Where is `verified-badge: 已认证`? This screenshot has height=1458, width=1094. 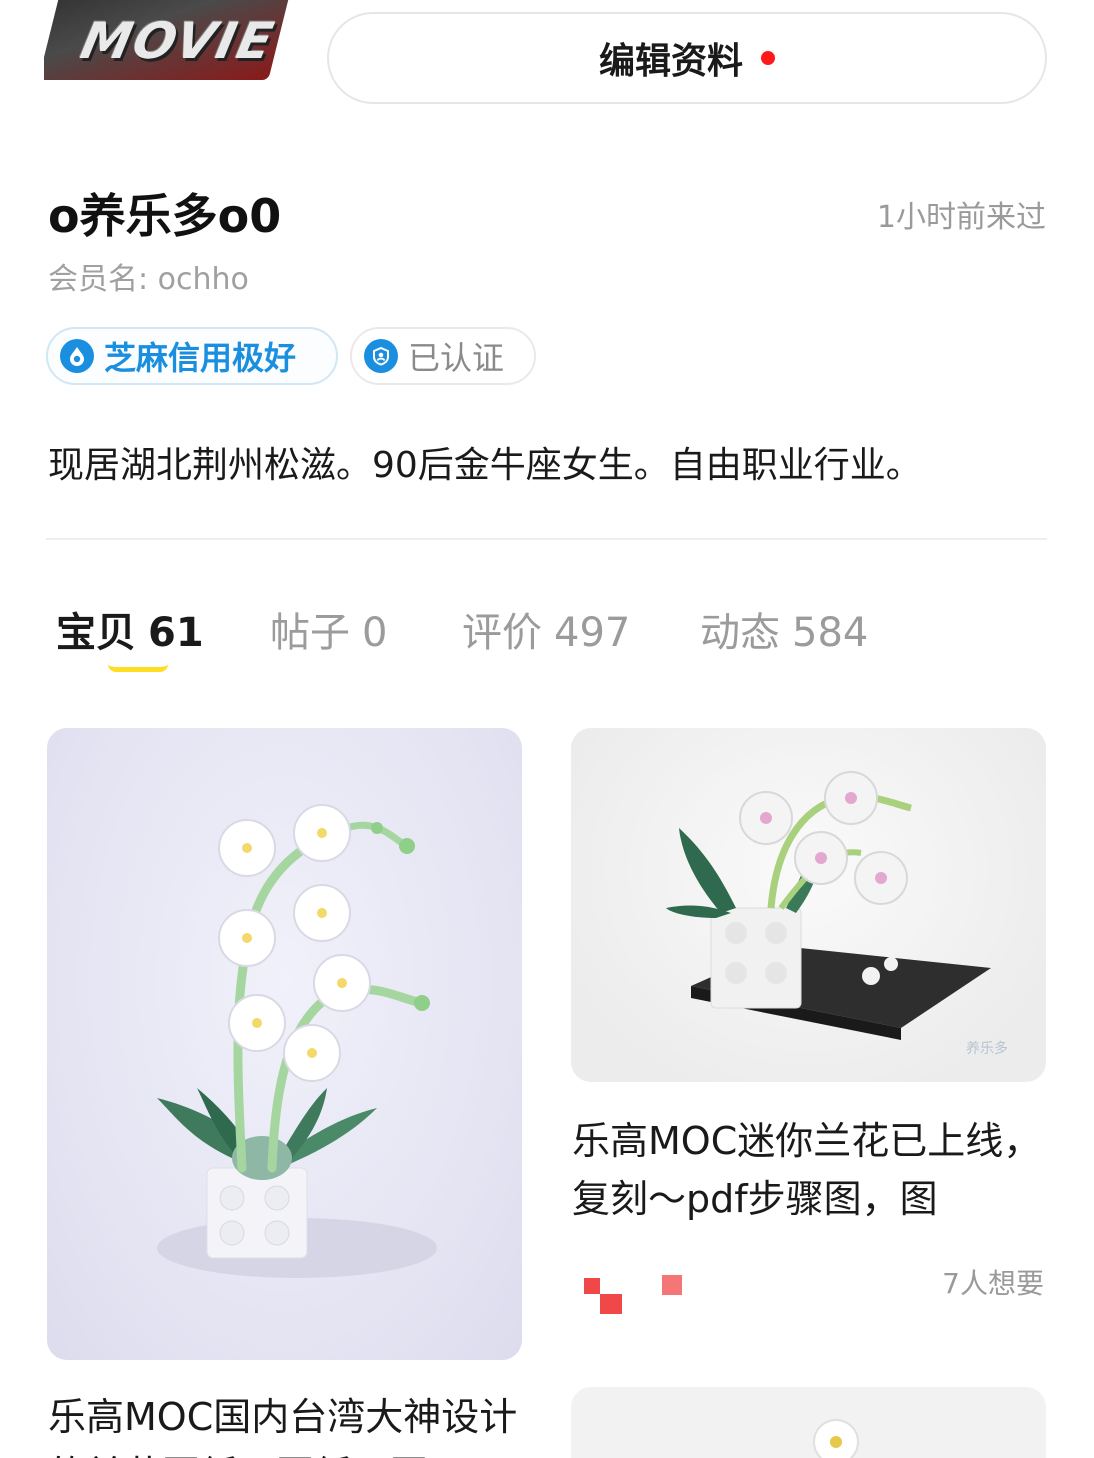 verified-badge: 已认证 is located at coordinates (443, 356).